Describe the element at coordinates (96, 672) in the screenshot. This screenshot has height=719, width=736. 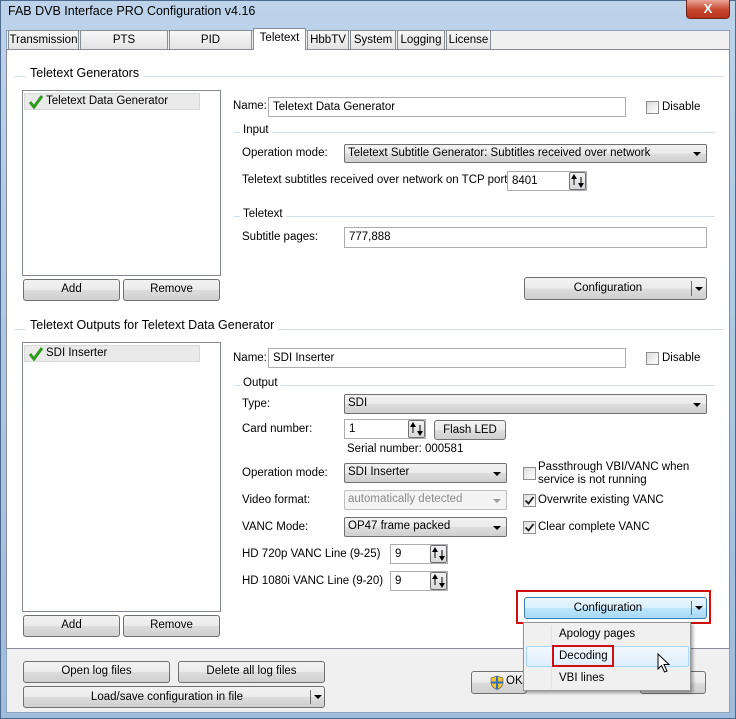
I see `open-log-files-button: Open log files` at that location.